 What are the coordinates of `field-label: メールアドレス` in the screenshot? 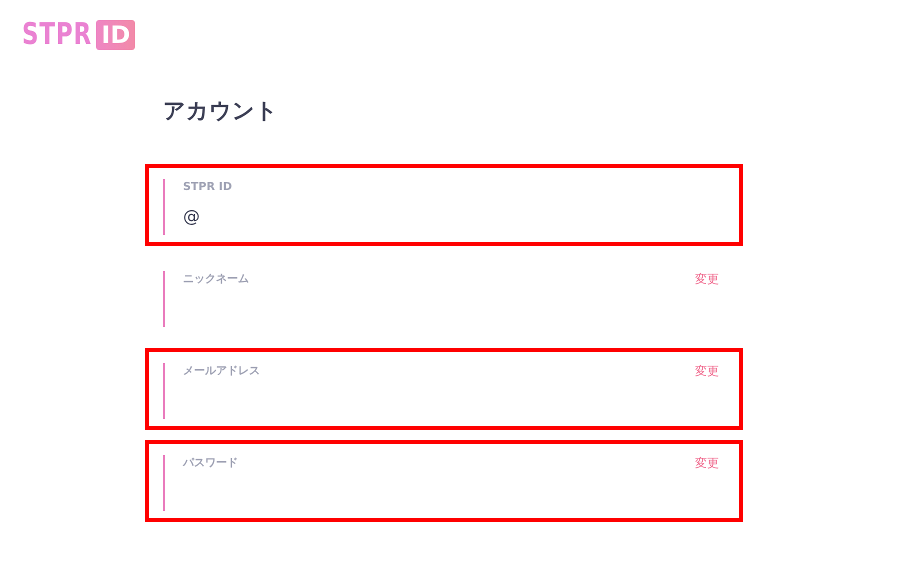 It's located at (221, 371).